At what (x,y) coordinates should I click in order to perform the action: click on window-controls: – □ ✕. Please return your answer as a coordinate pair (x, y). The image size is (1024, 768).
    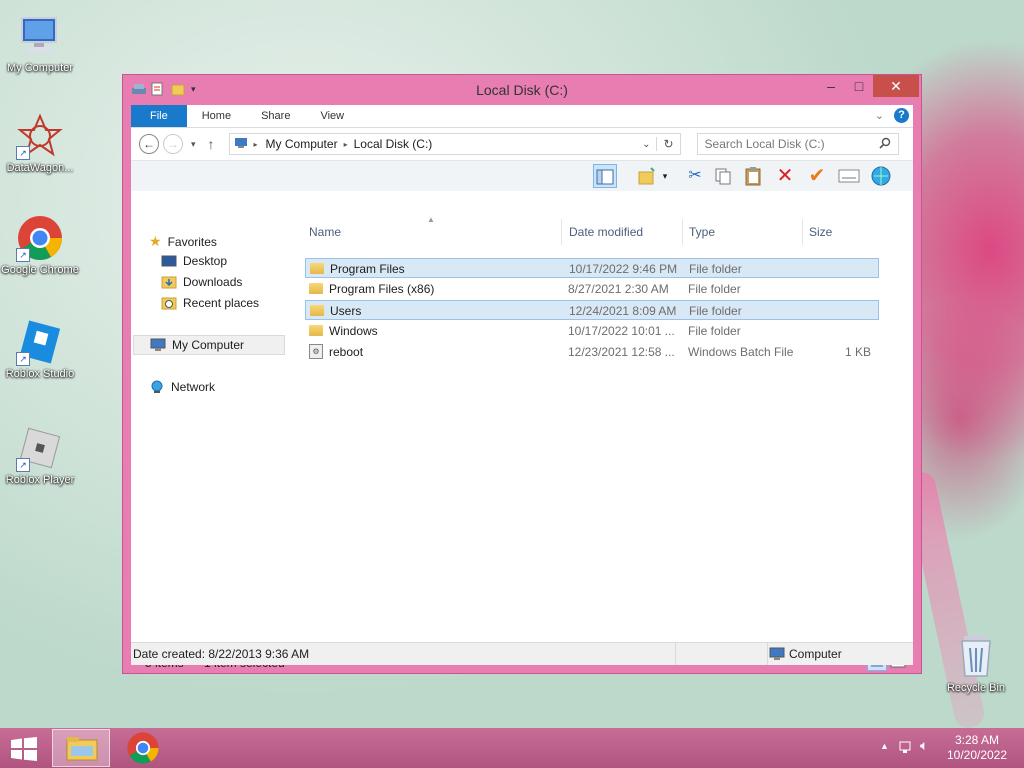
    Looking at the image, I should click on (868, 86).